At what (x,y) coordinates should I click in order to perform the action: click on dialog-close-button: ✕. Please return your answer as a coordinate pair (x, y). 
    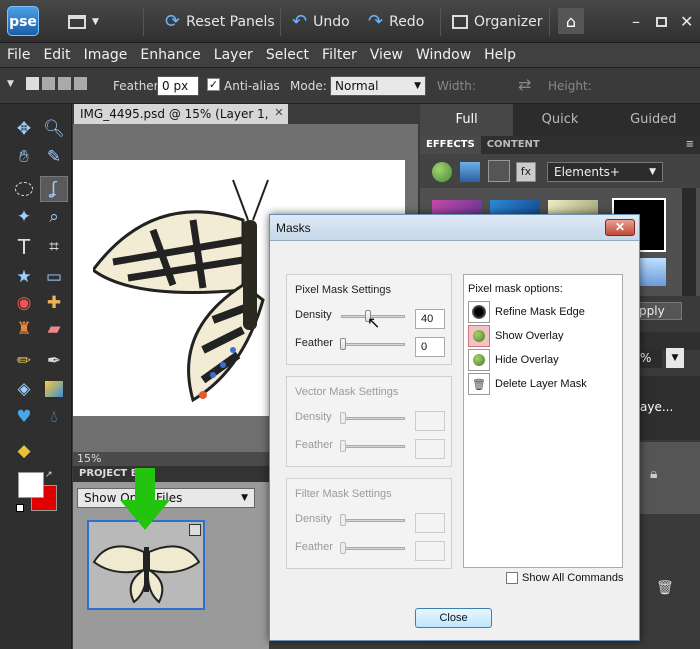
    Looking at the image, I should click on (620, 227).